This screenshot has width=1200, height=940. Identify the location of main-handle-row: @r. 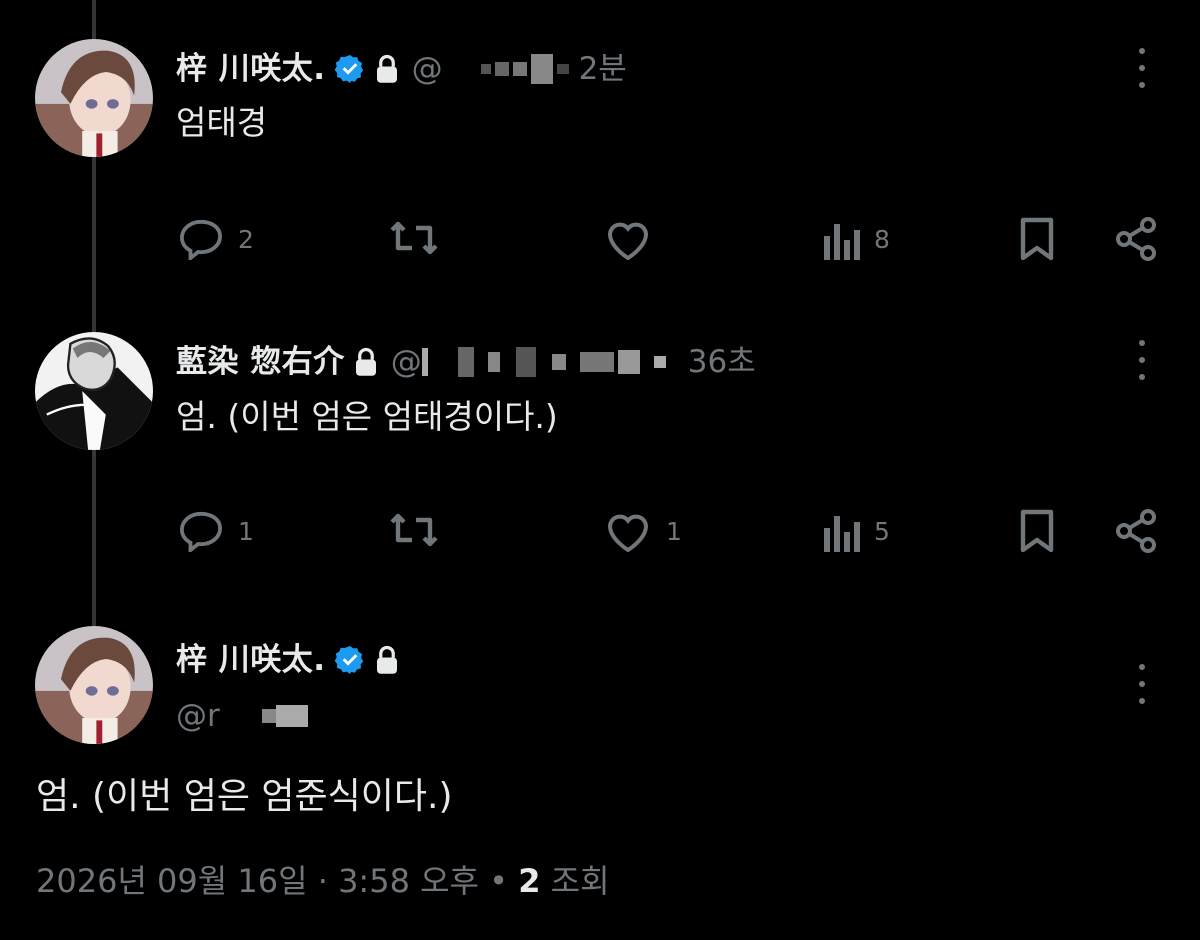
(242, 716).